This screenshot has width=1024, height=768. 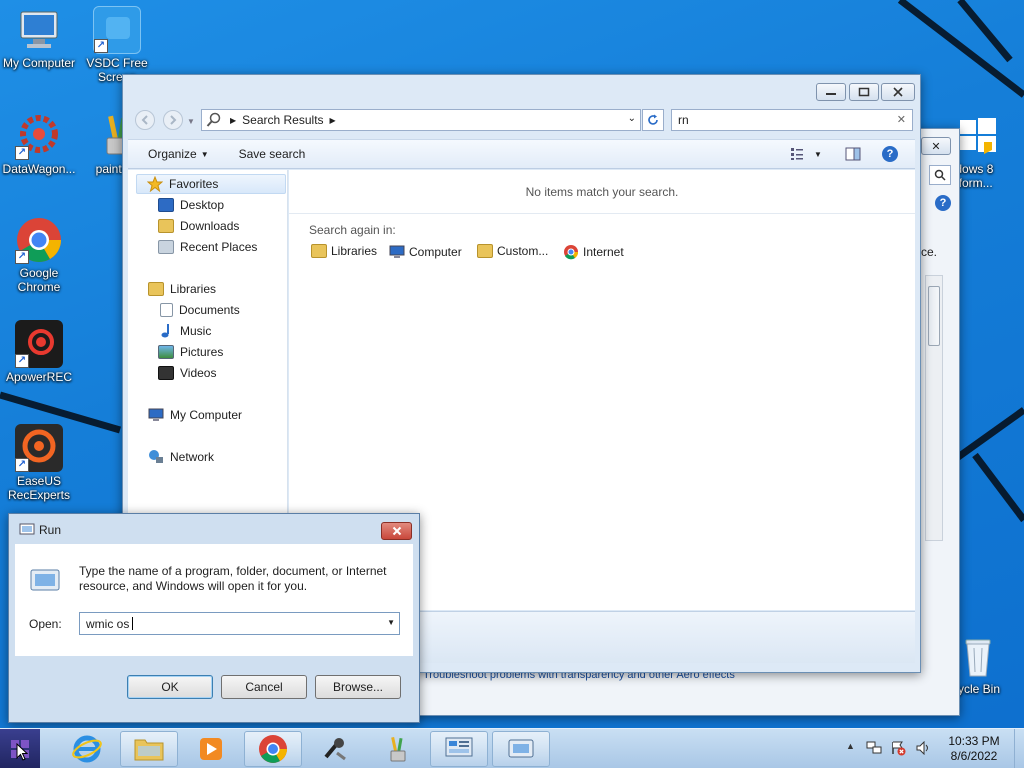 I want to click on background-partial-text: ce., so click(x=929, y=252).